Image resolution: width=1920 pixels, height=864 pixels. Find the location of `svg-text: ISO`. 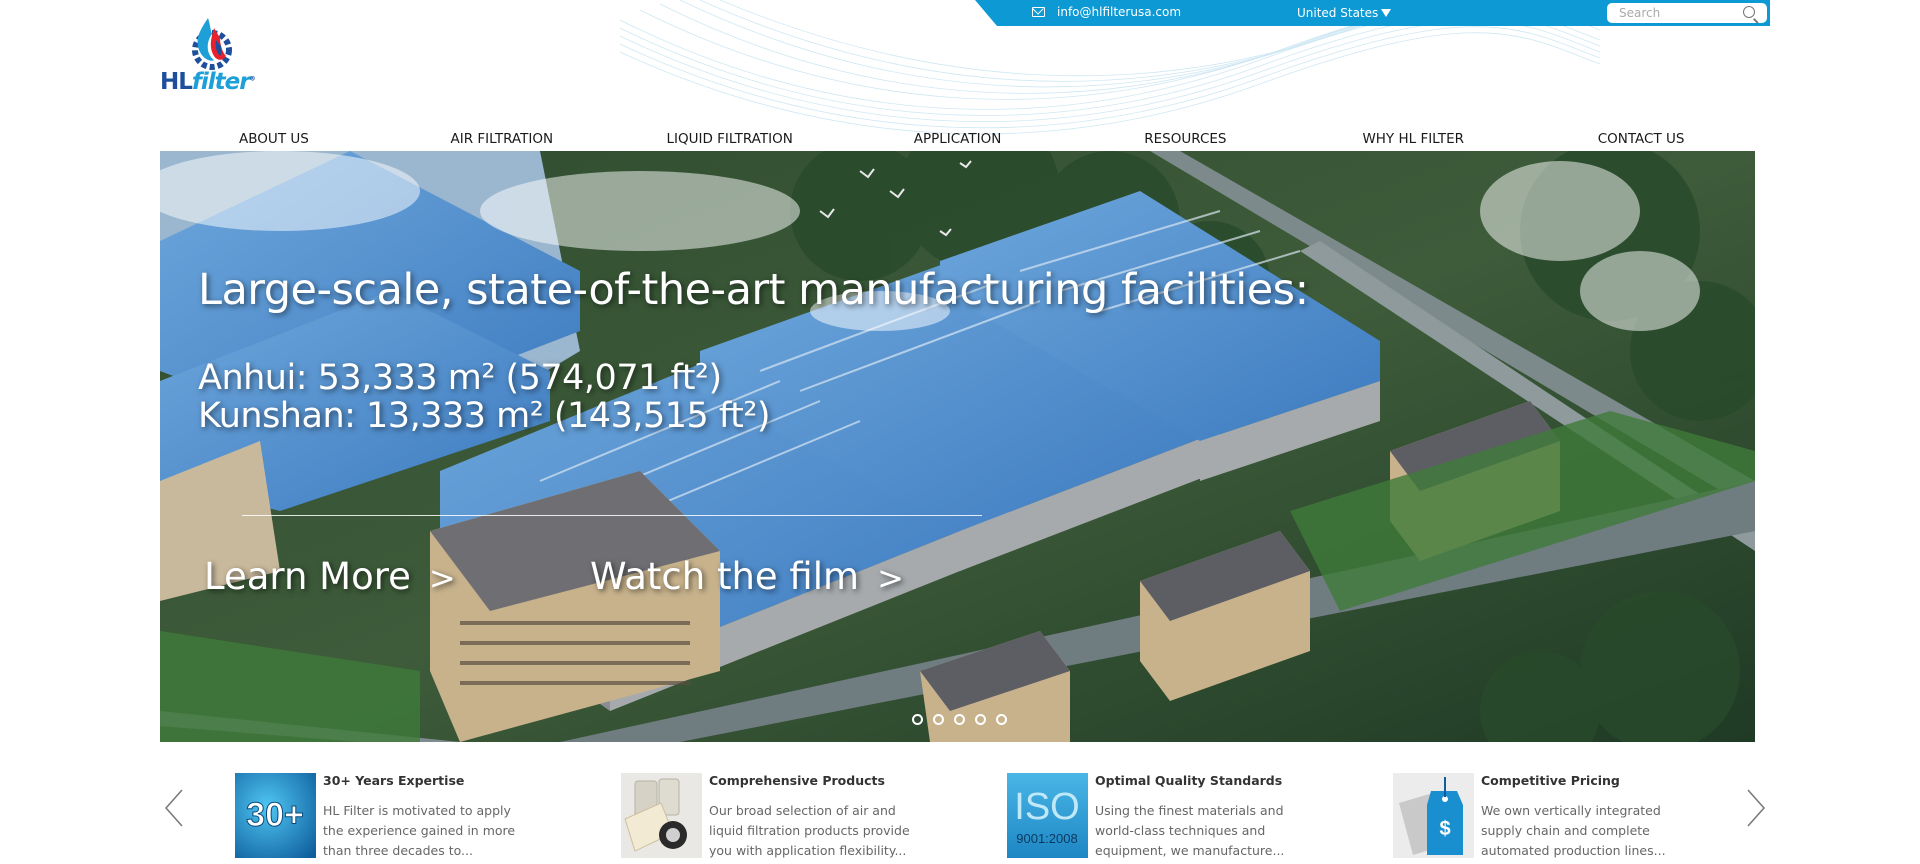

svg-text: ISO is located at coordinates (1046, 807).